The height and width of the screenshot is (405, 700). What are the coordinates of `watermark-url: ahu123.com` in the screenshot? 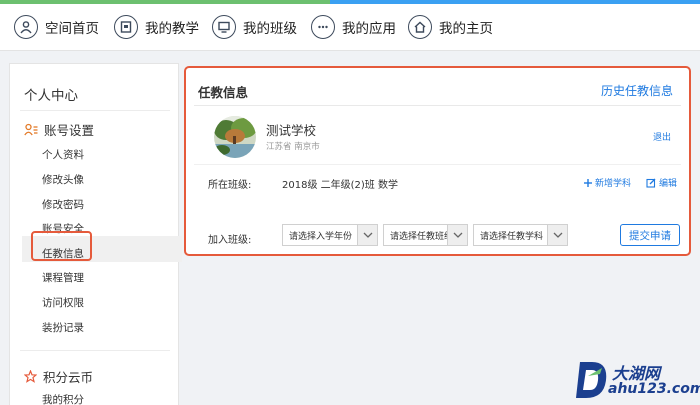 It's located at (654, 389).